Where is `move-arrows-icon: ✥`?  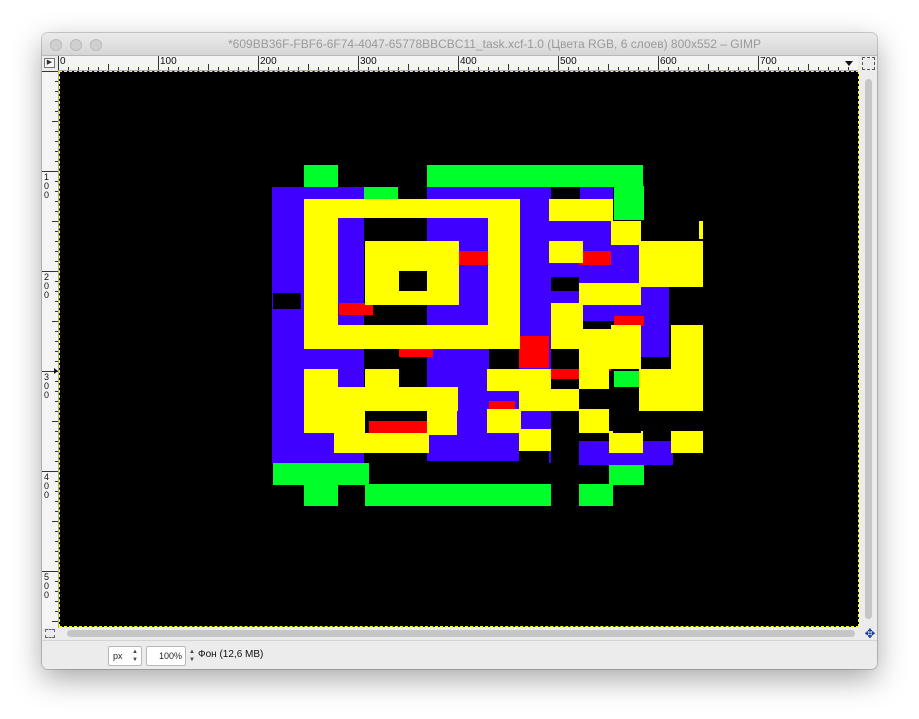
move-arrows-icon: ✥ is located at coordinates (870, 633).